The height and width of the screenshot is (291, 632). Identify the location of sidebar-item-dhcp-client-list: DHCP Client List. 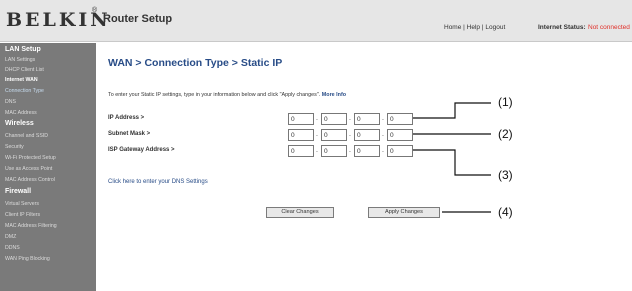
(24, 70).